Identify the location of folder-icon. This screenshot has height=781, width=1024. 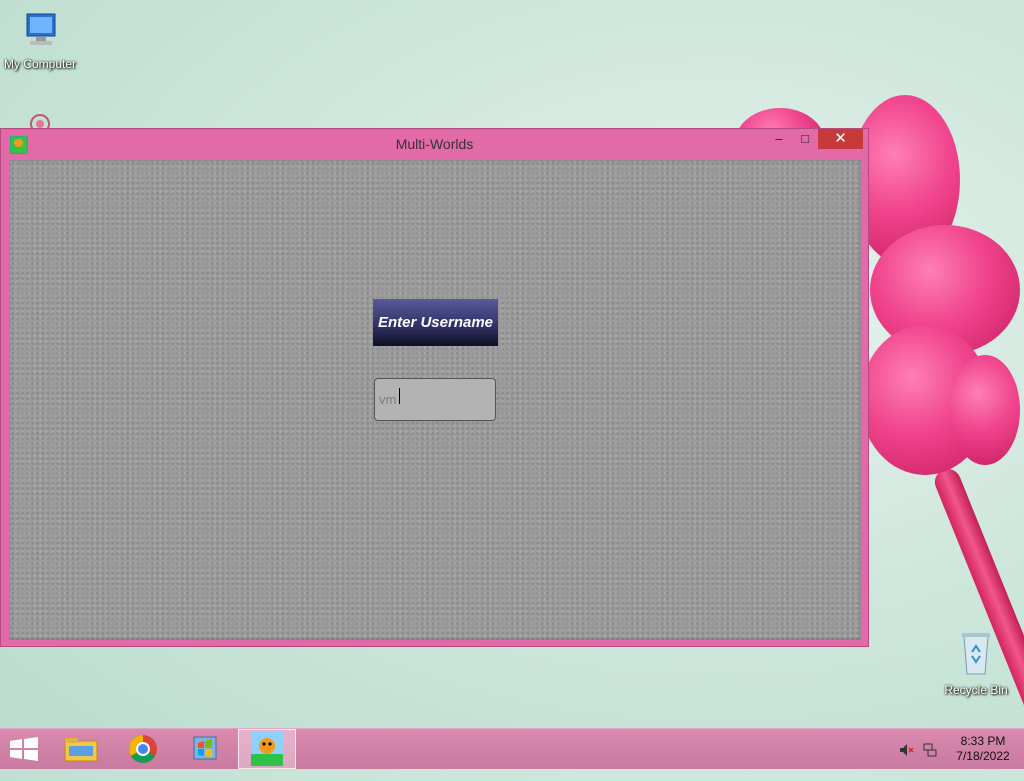
(81, 750).